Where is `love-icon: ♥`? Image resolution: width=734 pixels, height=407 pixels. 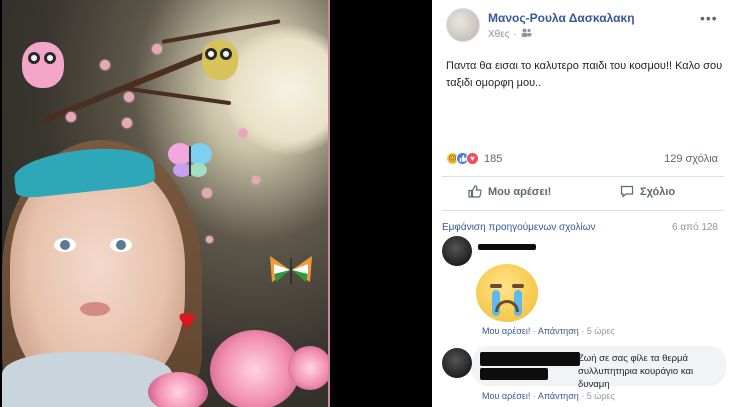
love-icon: ♥ is located at coordinates (472, 158).